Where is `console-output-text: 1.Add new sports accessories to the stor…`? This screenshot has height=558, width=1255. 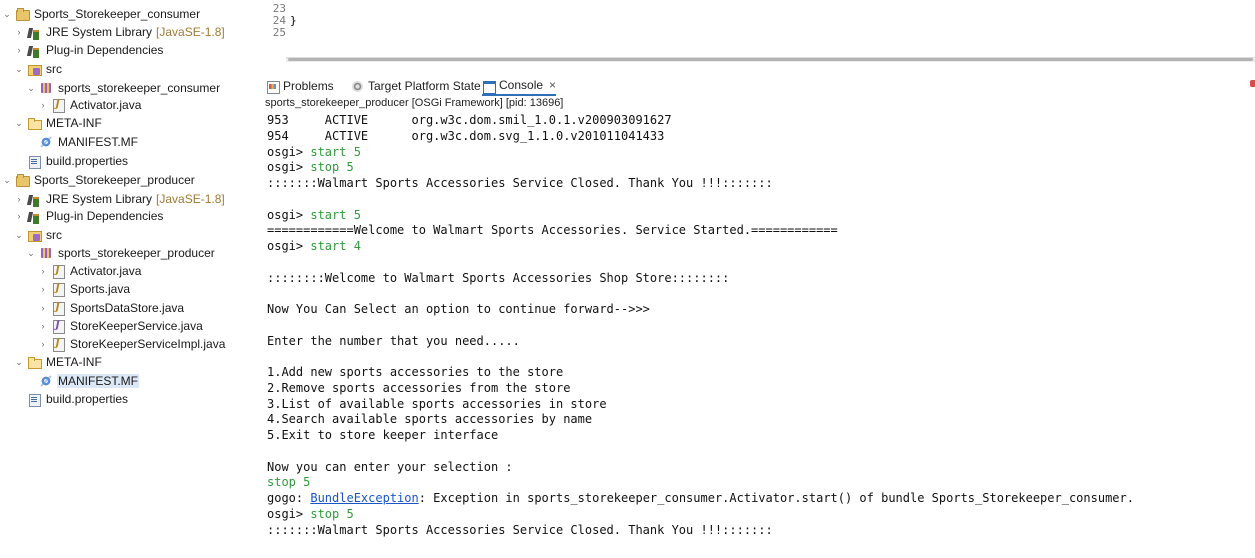
console-output-text: 1.Add new sports accessories to the stor… is located at coordinates (415, 372).